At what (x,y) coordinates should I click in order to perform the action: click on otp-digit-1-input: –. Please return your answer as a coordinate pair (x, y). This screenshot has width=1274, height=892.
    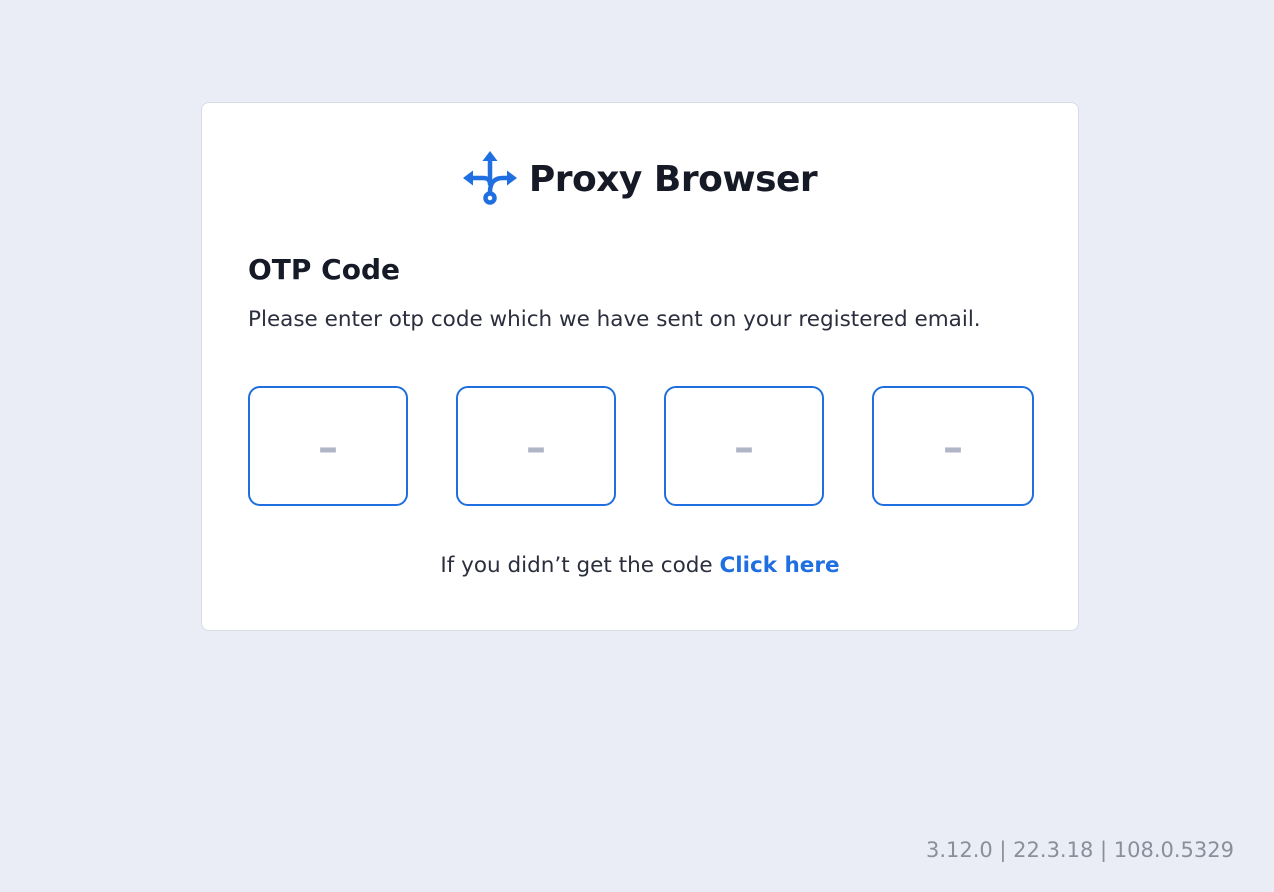
    Looking at the image, I should click on (328, 446).